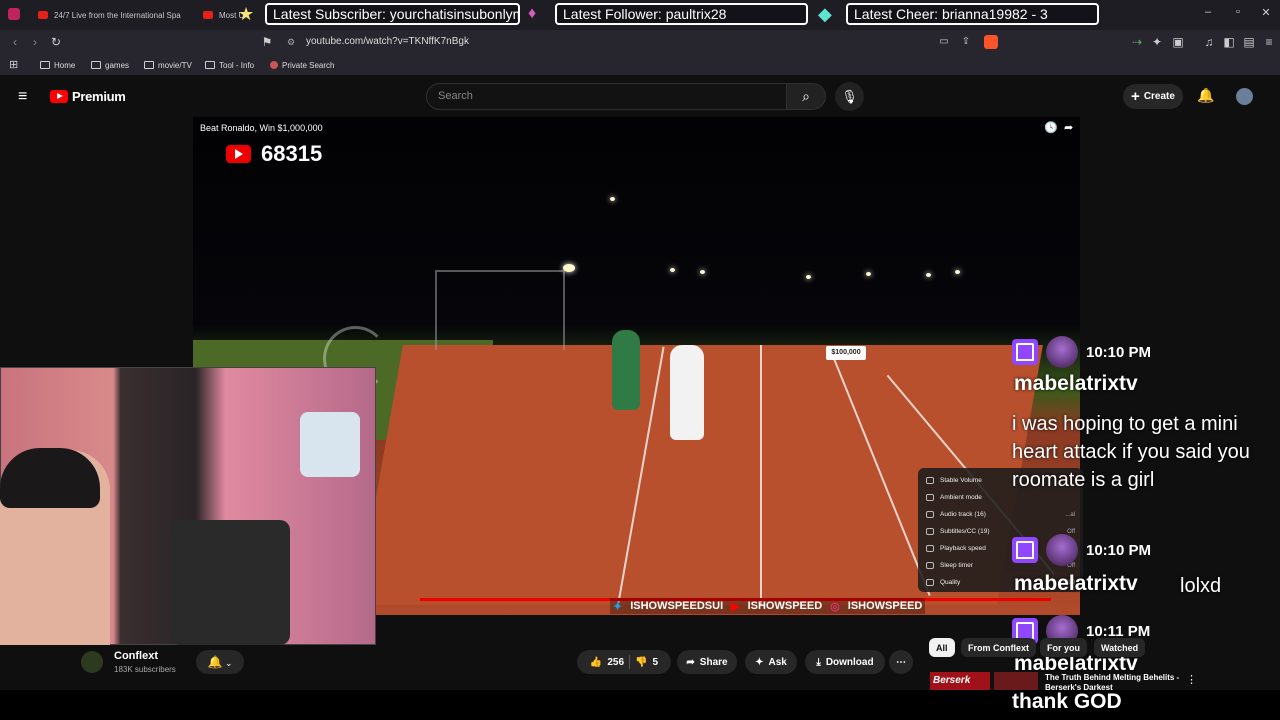 This screenshot has width=1280, height=720. What do you see at coordinates (117, 65) in the screenshot?
I see `bookmark-label: games` at bounding box center [117, 65].